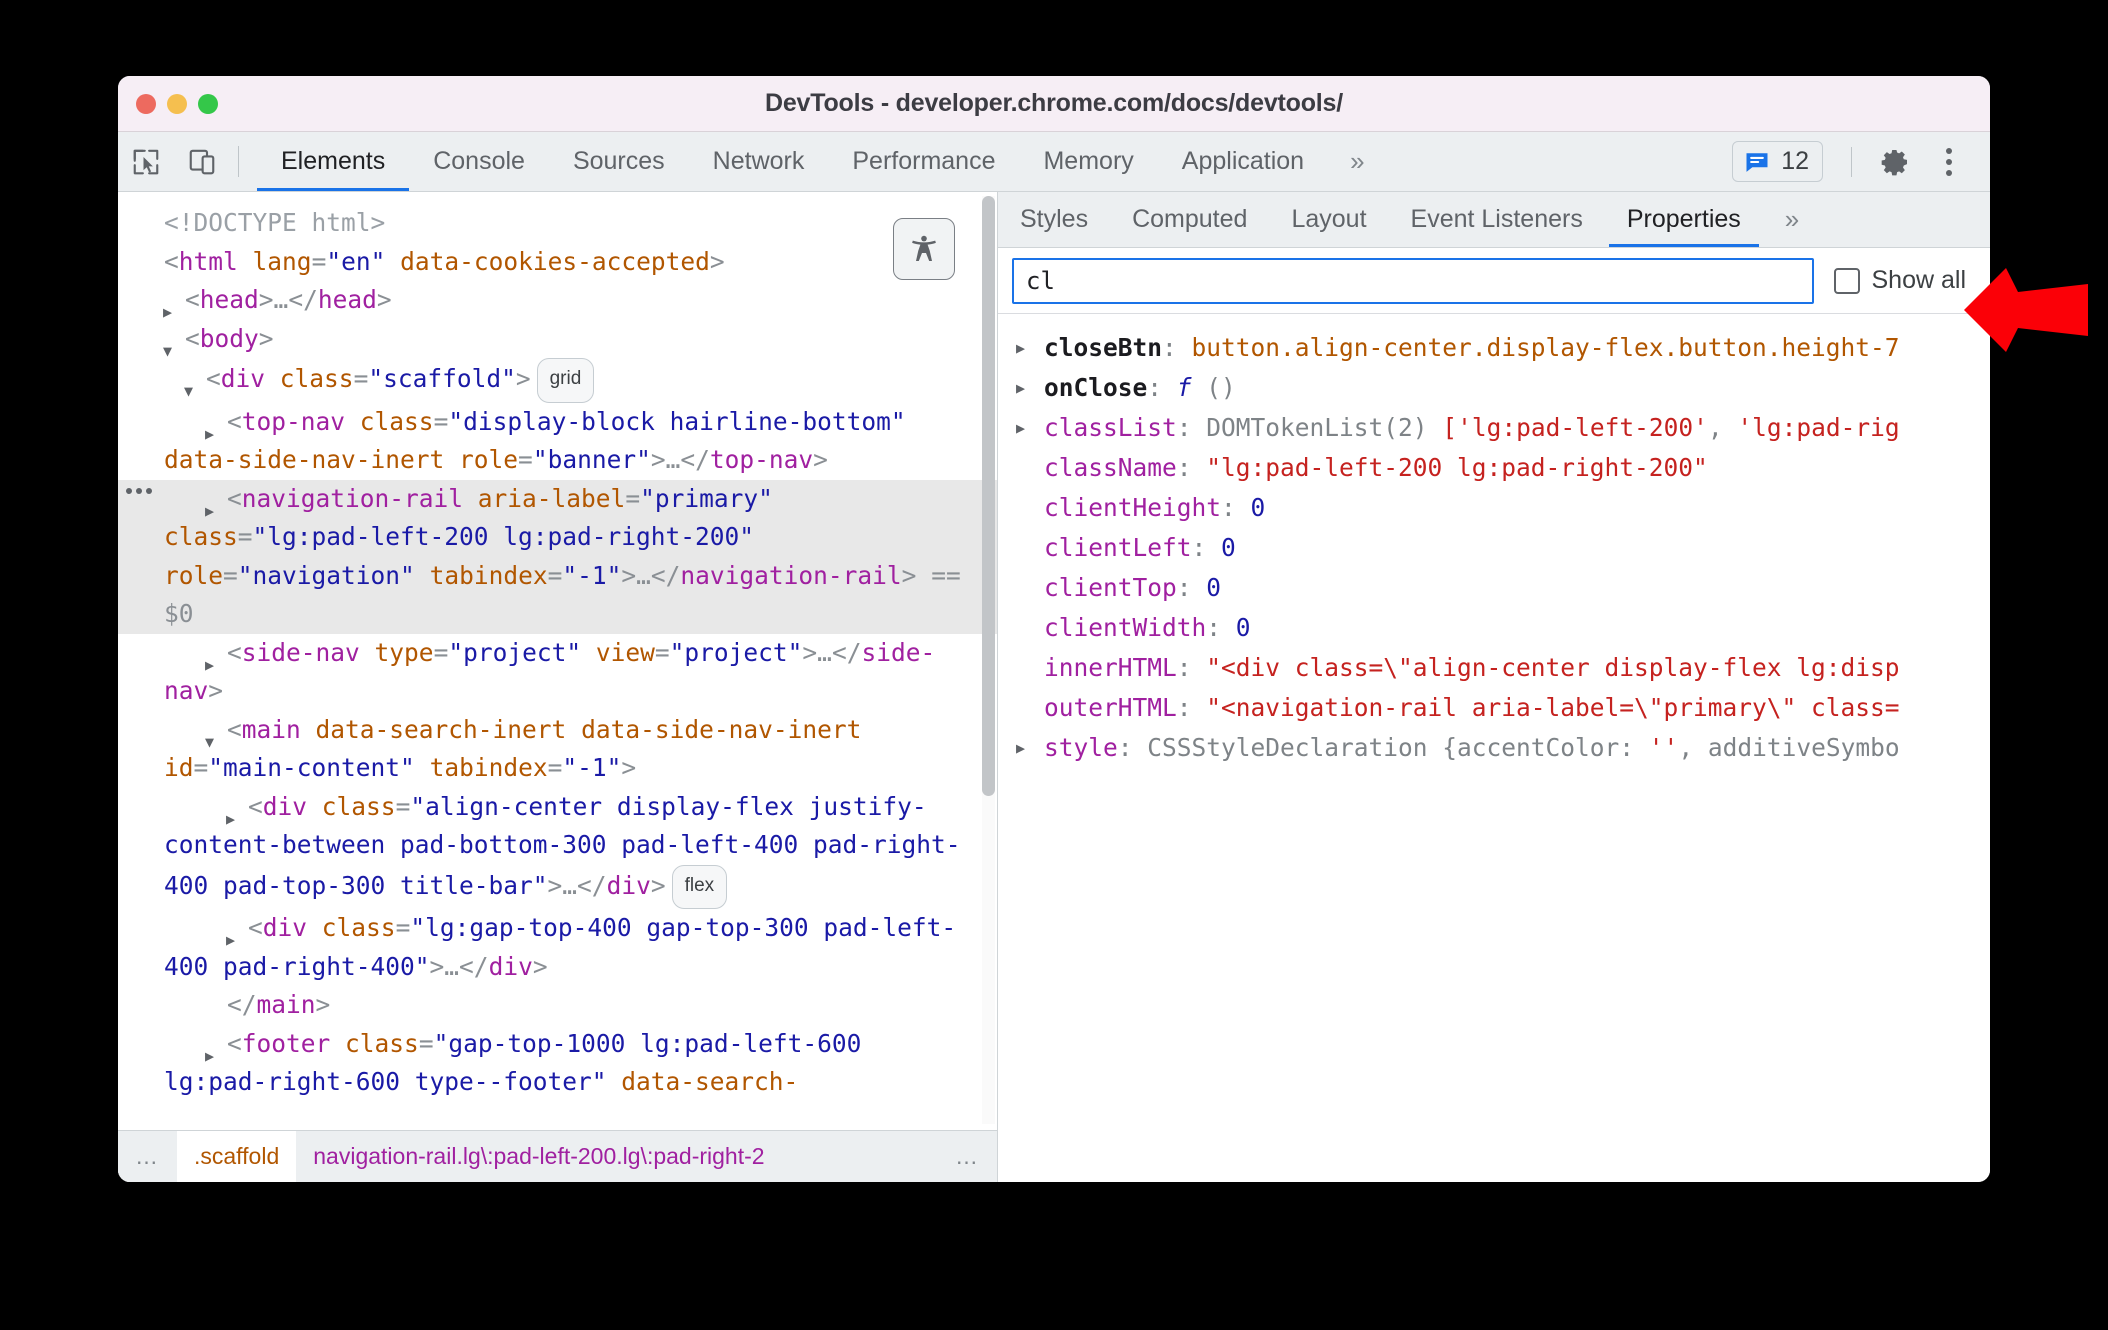 The image size is (2108, 1330). I want to click on dom-tree-scrollbar, so click(988, 660).